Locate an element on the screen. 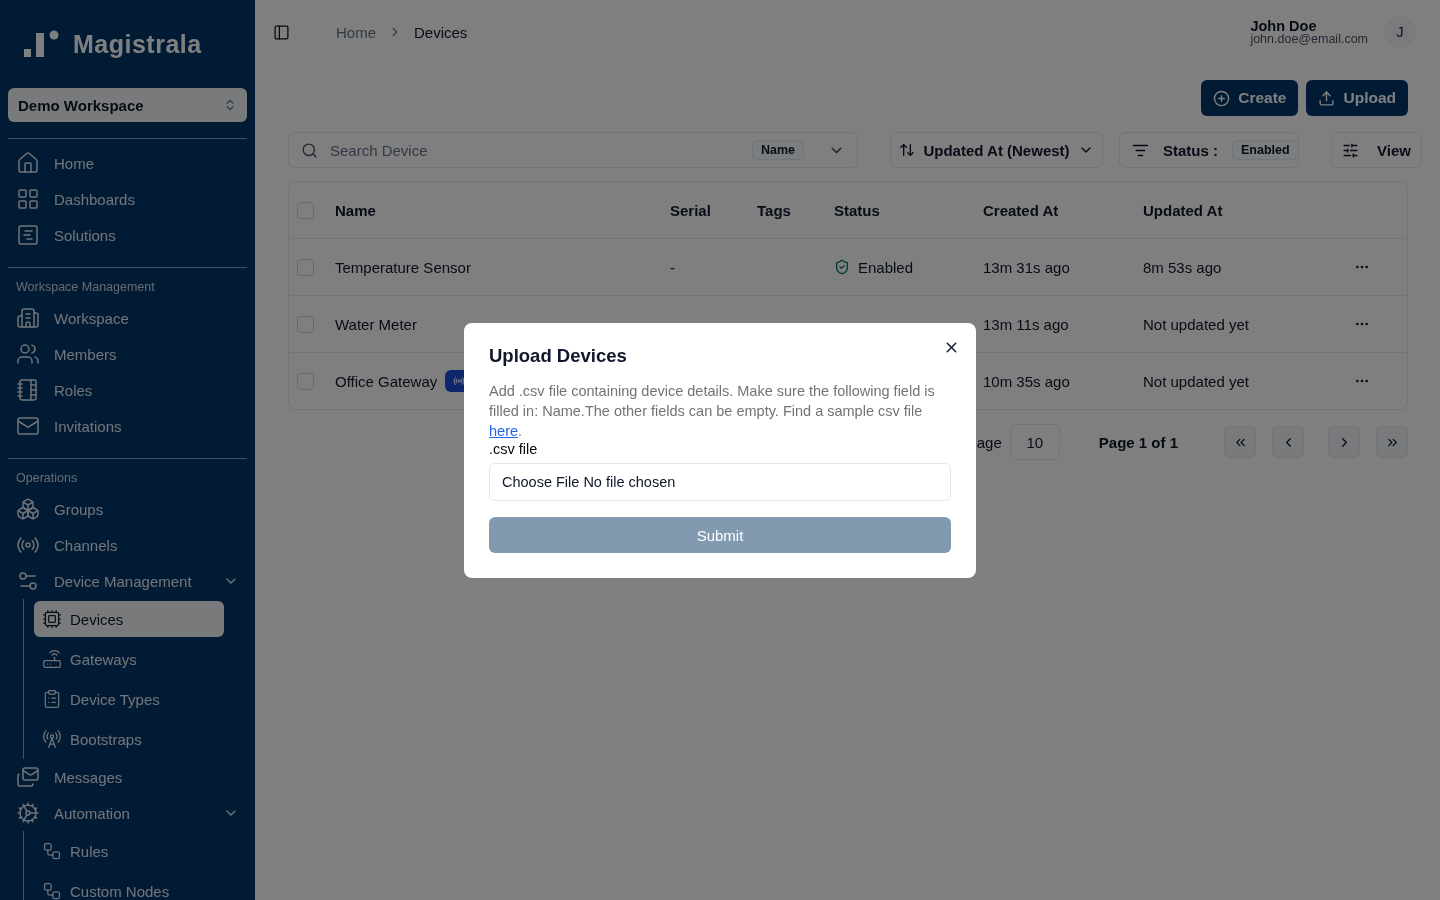  search-bar: Search Device Name is located at coordinates (573, 150).